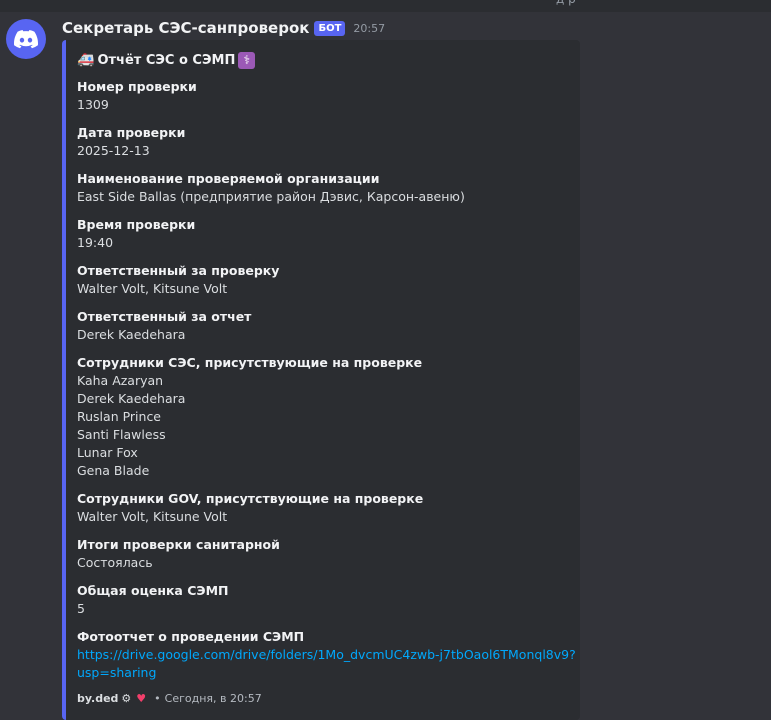 This screenshot has width=771, height=720. I want to click on discord-logo-icon, so click(26, 38).